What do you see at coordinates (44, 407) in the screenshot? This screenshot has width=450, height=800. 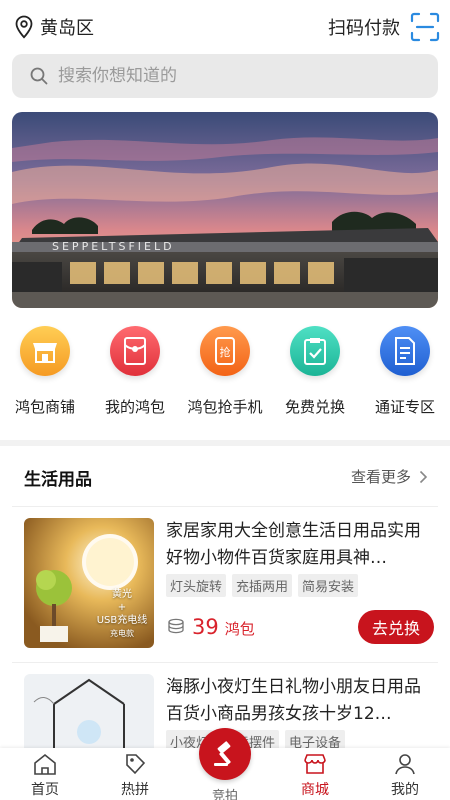 I see `shortcut-label: 鸿包商铺` at bounding box center [44, 407].